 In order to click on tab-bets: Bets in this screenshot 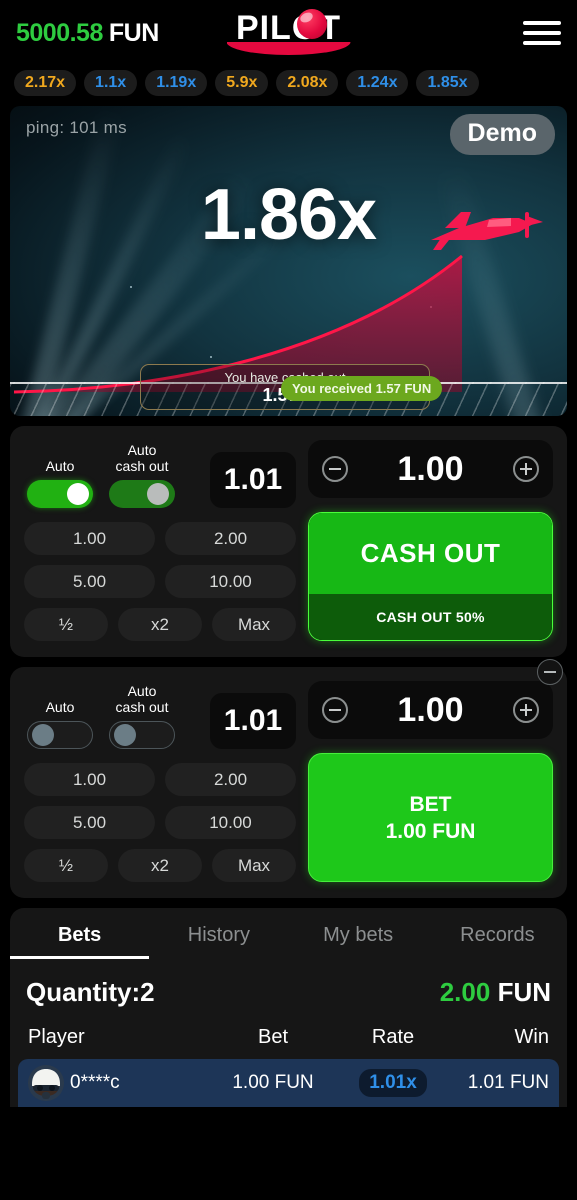, I will do `click(80, 938)`.